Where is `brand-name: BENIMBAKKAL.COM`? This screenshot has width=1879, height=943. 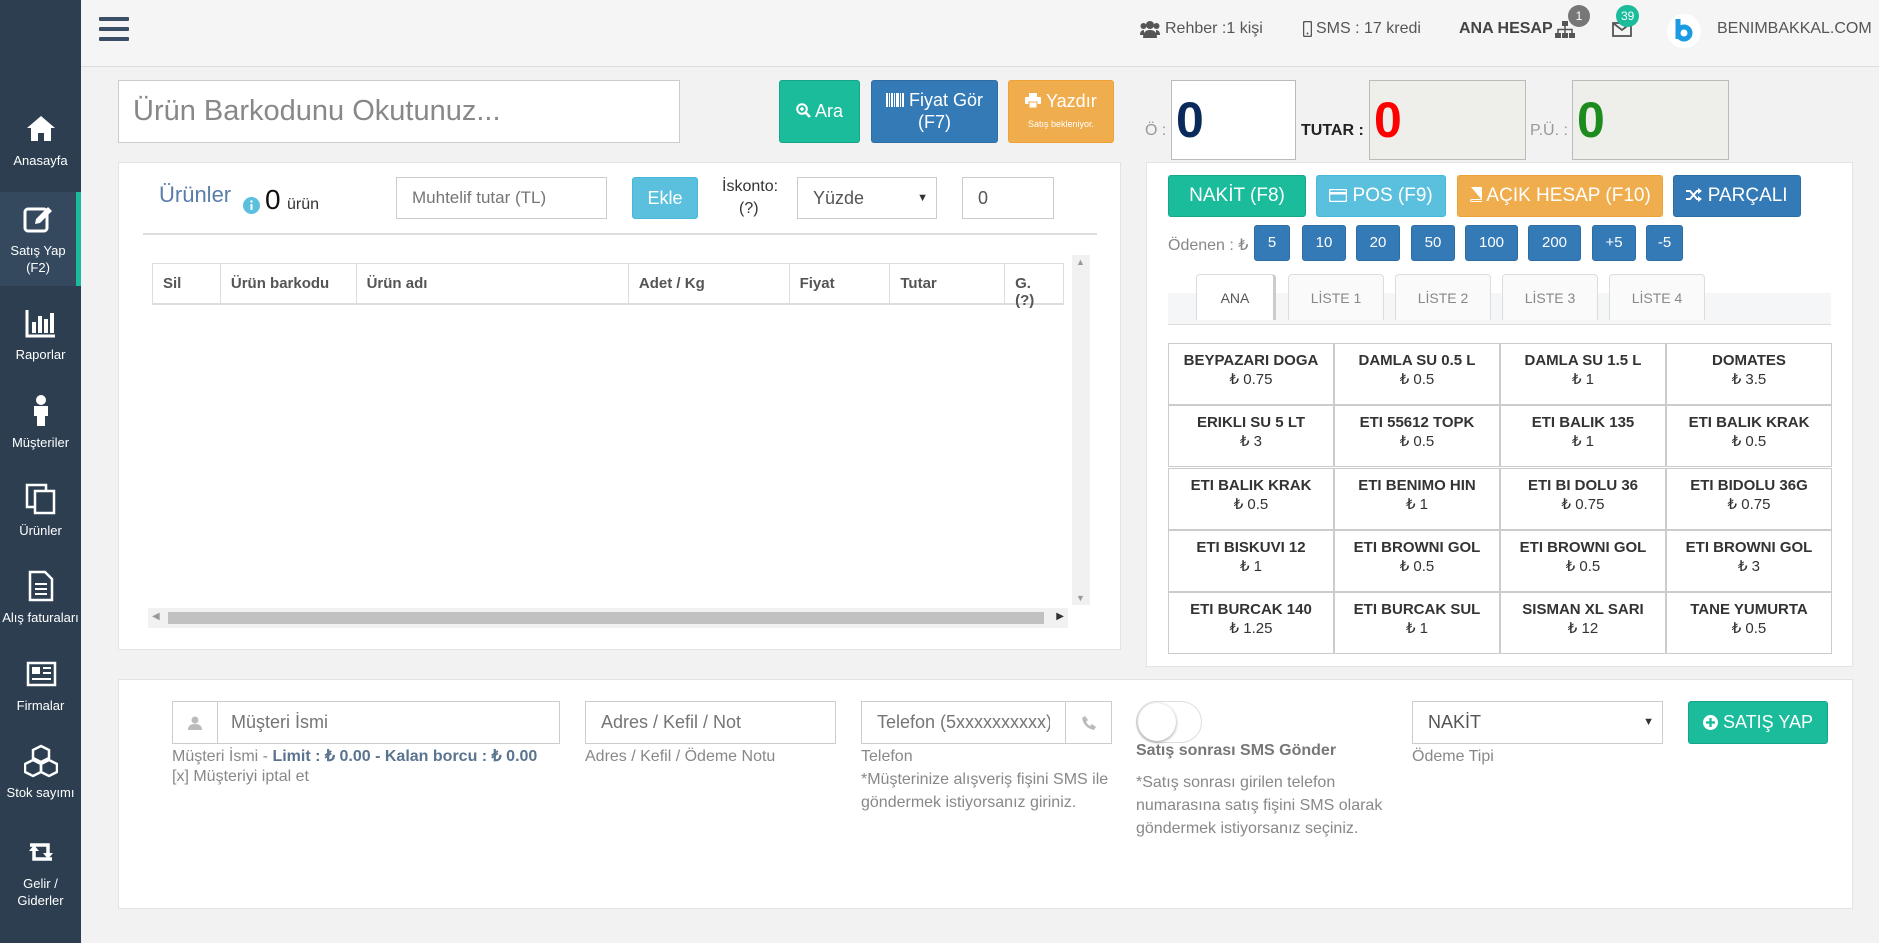
brand-name: BENIMBAKKAL.COM is located at coordinates (1794, 29).